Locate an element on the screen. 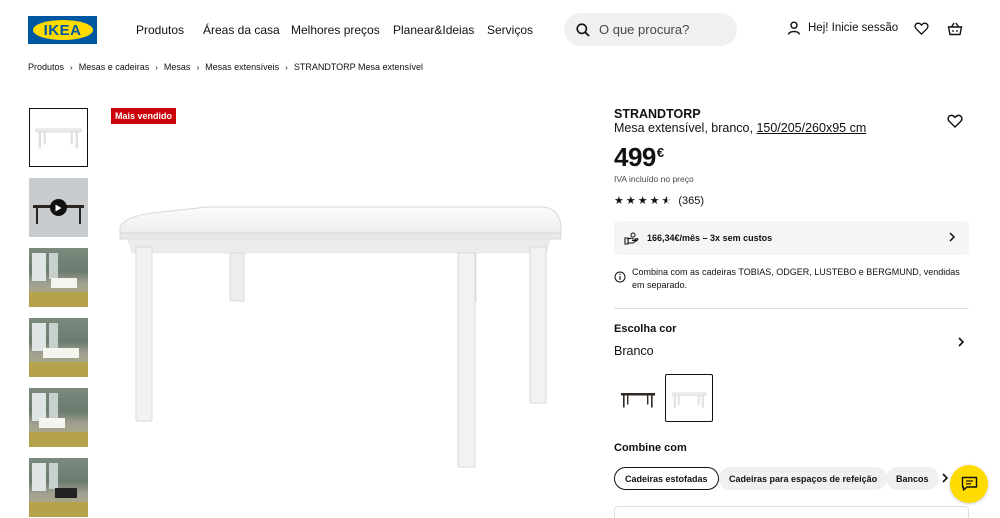 This screenshot has height=518, width=1000. divider is located at coordinates (791, 308).